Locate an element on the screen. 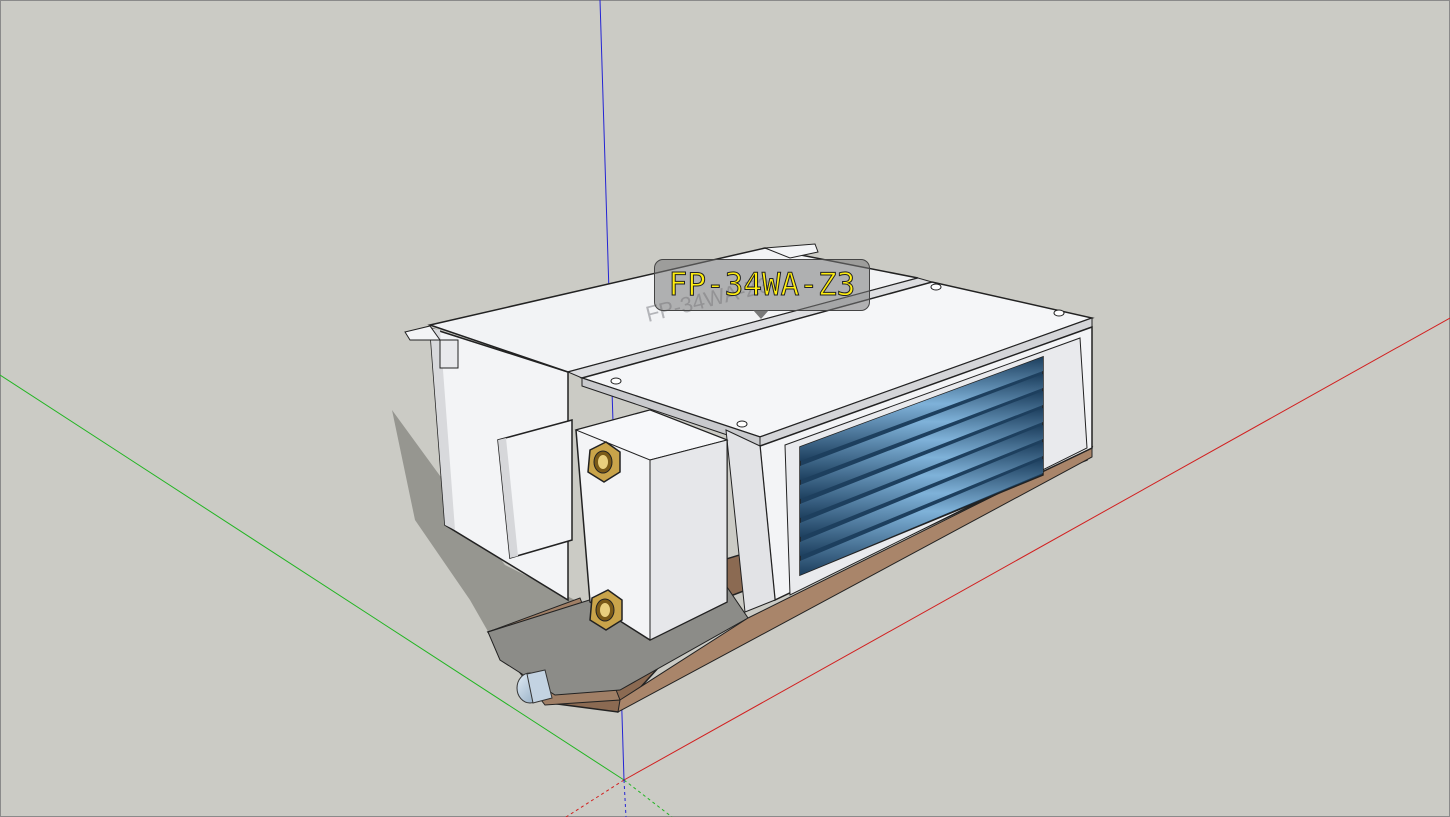  model-tag-label: FP-34WA-Z3 is located at coordinates (762, 284).